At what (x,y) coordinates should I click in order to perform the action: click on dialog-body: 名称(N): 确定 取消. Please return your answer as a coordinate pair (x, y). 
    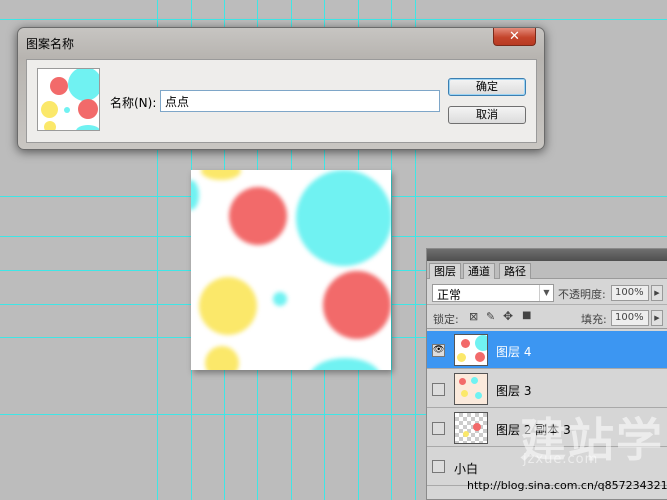
    Looking at the image, I should click on (281, 101).